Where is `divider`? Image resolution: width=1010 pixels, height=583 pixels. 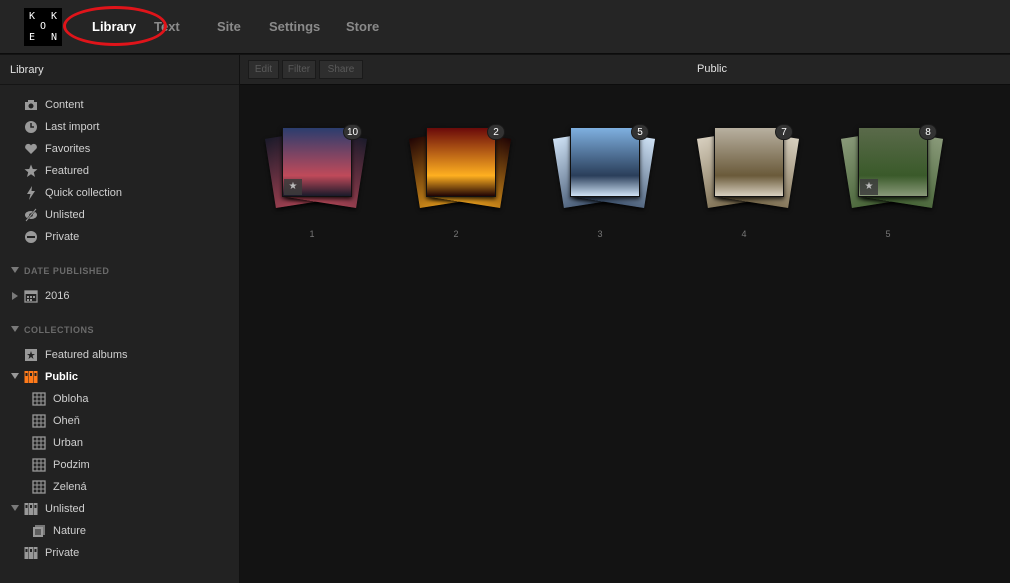
divider is located at coordinates (119, 84).